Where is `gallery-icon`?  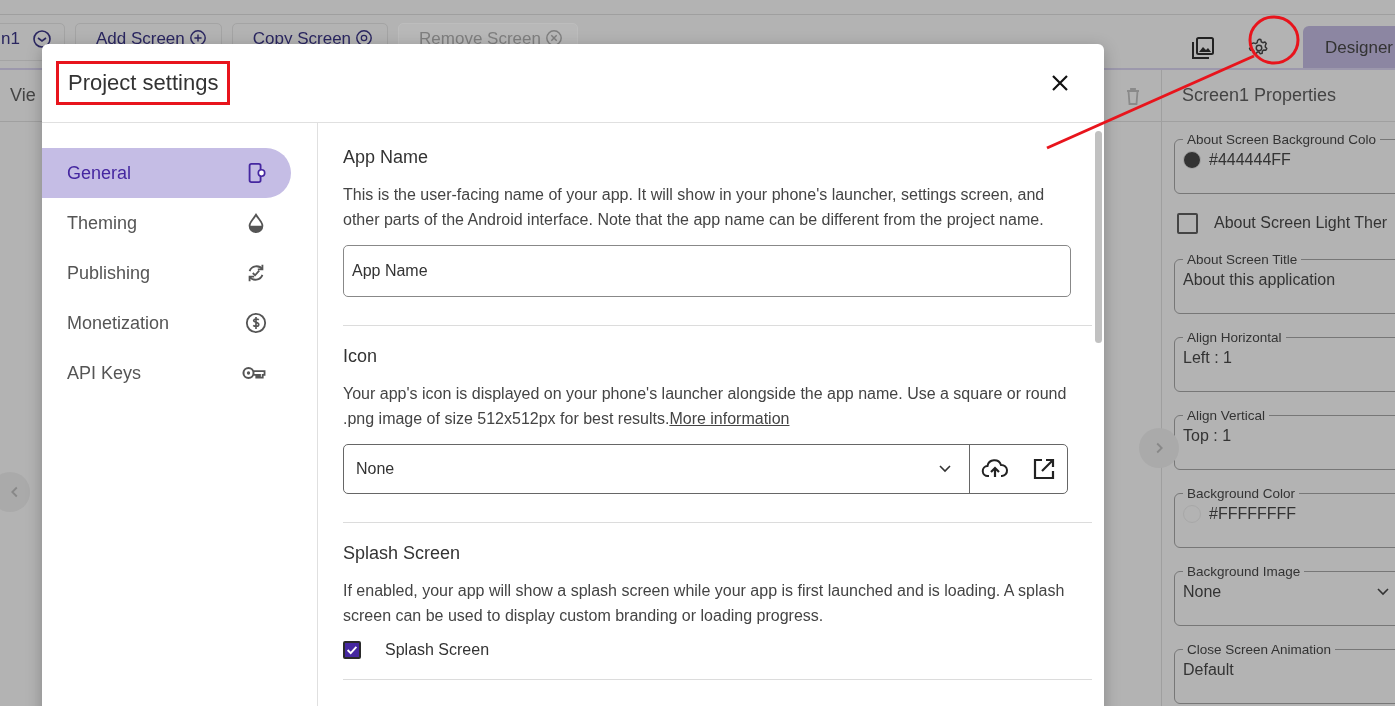
gallery-icon is located at coordinates (1203, 47).